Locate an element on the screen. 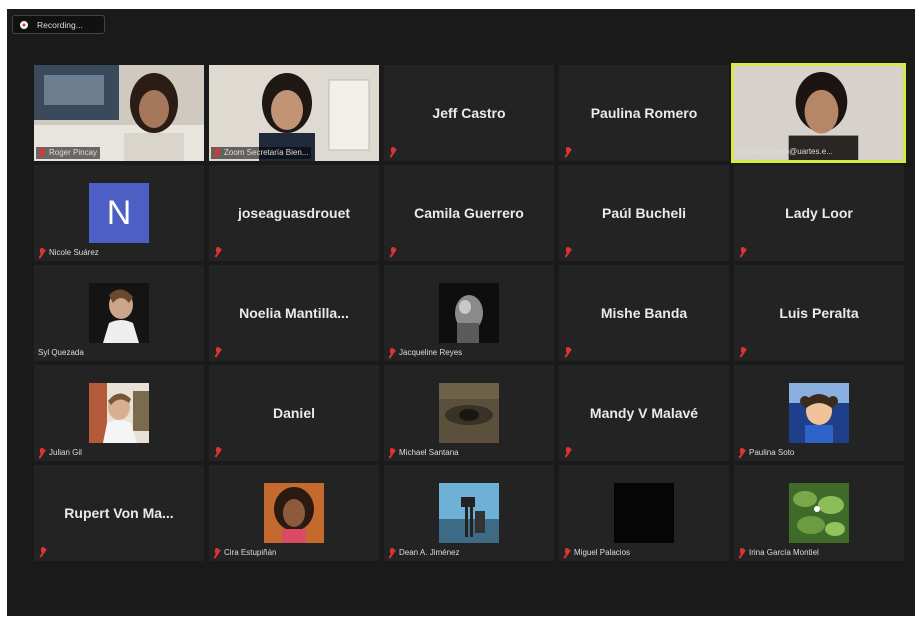  participant-tile: Camila Guerrero is located at coordinates (469, 213).